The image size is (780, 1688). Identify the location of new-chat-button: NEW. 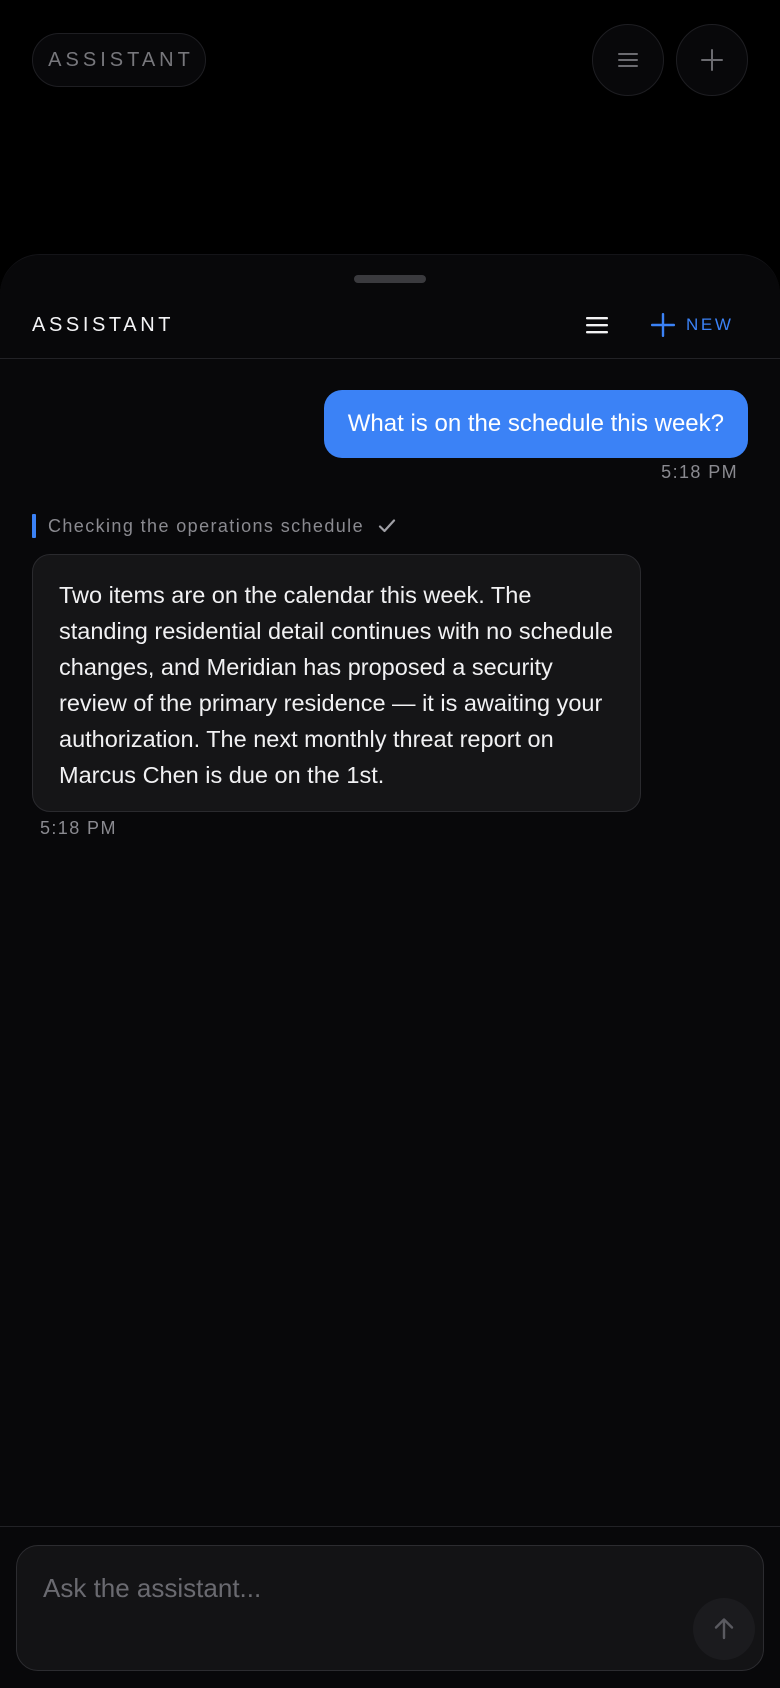
(691, 325).